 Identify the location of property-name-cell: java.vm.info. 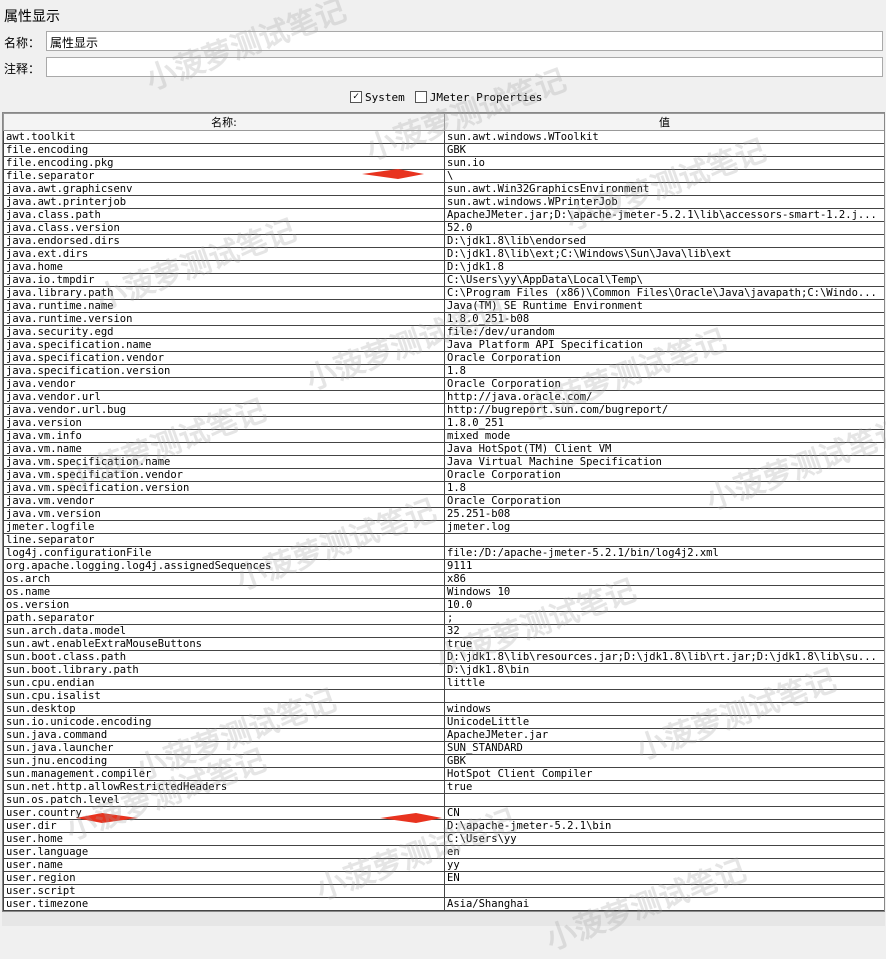
(224, 436).